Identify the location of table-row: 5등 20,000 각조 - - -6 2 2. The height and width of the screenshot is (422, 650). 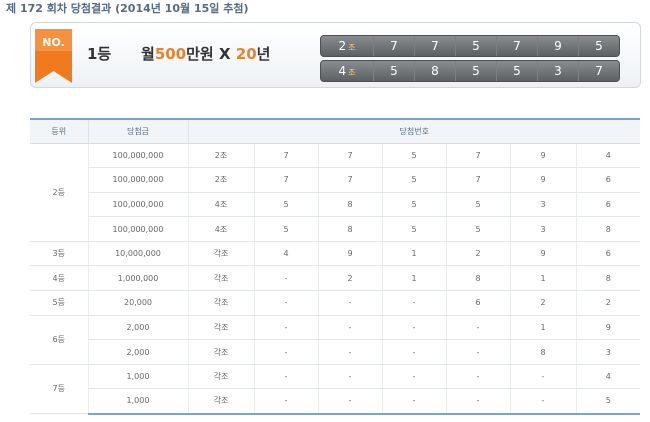
(335, 303).